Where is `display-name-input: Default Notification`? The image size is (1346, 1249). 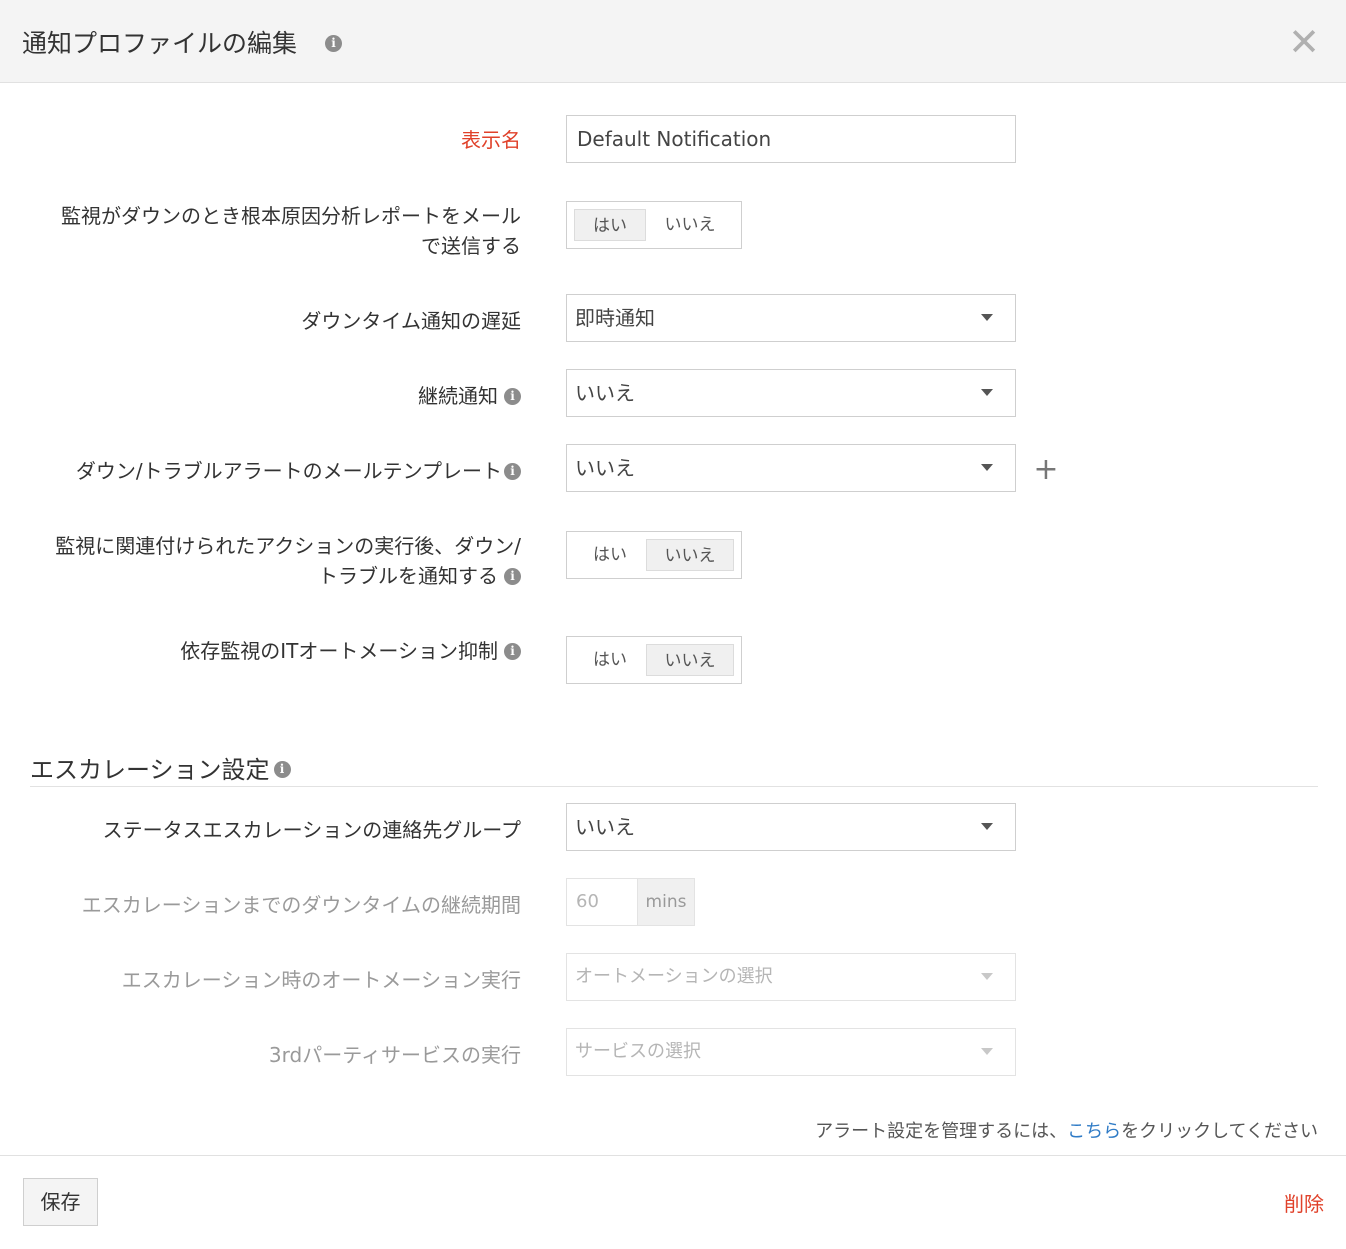
display-name-input: Default Notification is located at coordinates (791, 139).